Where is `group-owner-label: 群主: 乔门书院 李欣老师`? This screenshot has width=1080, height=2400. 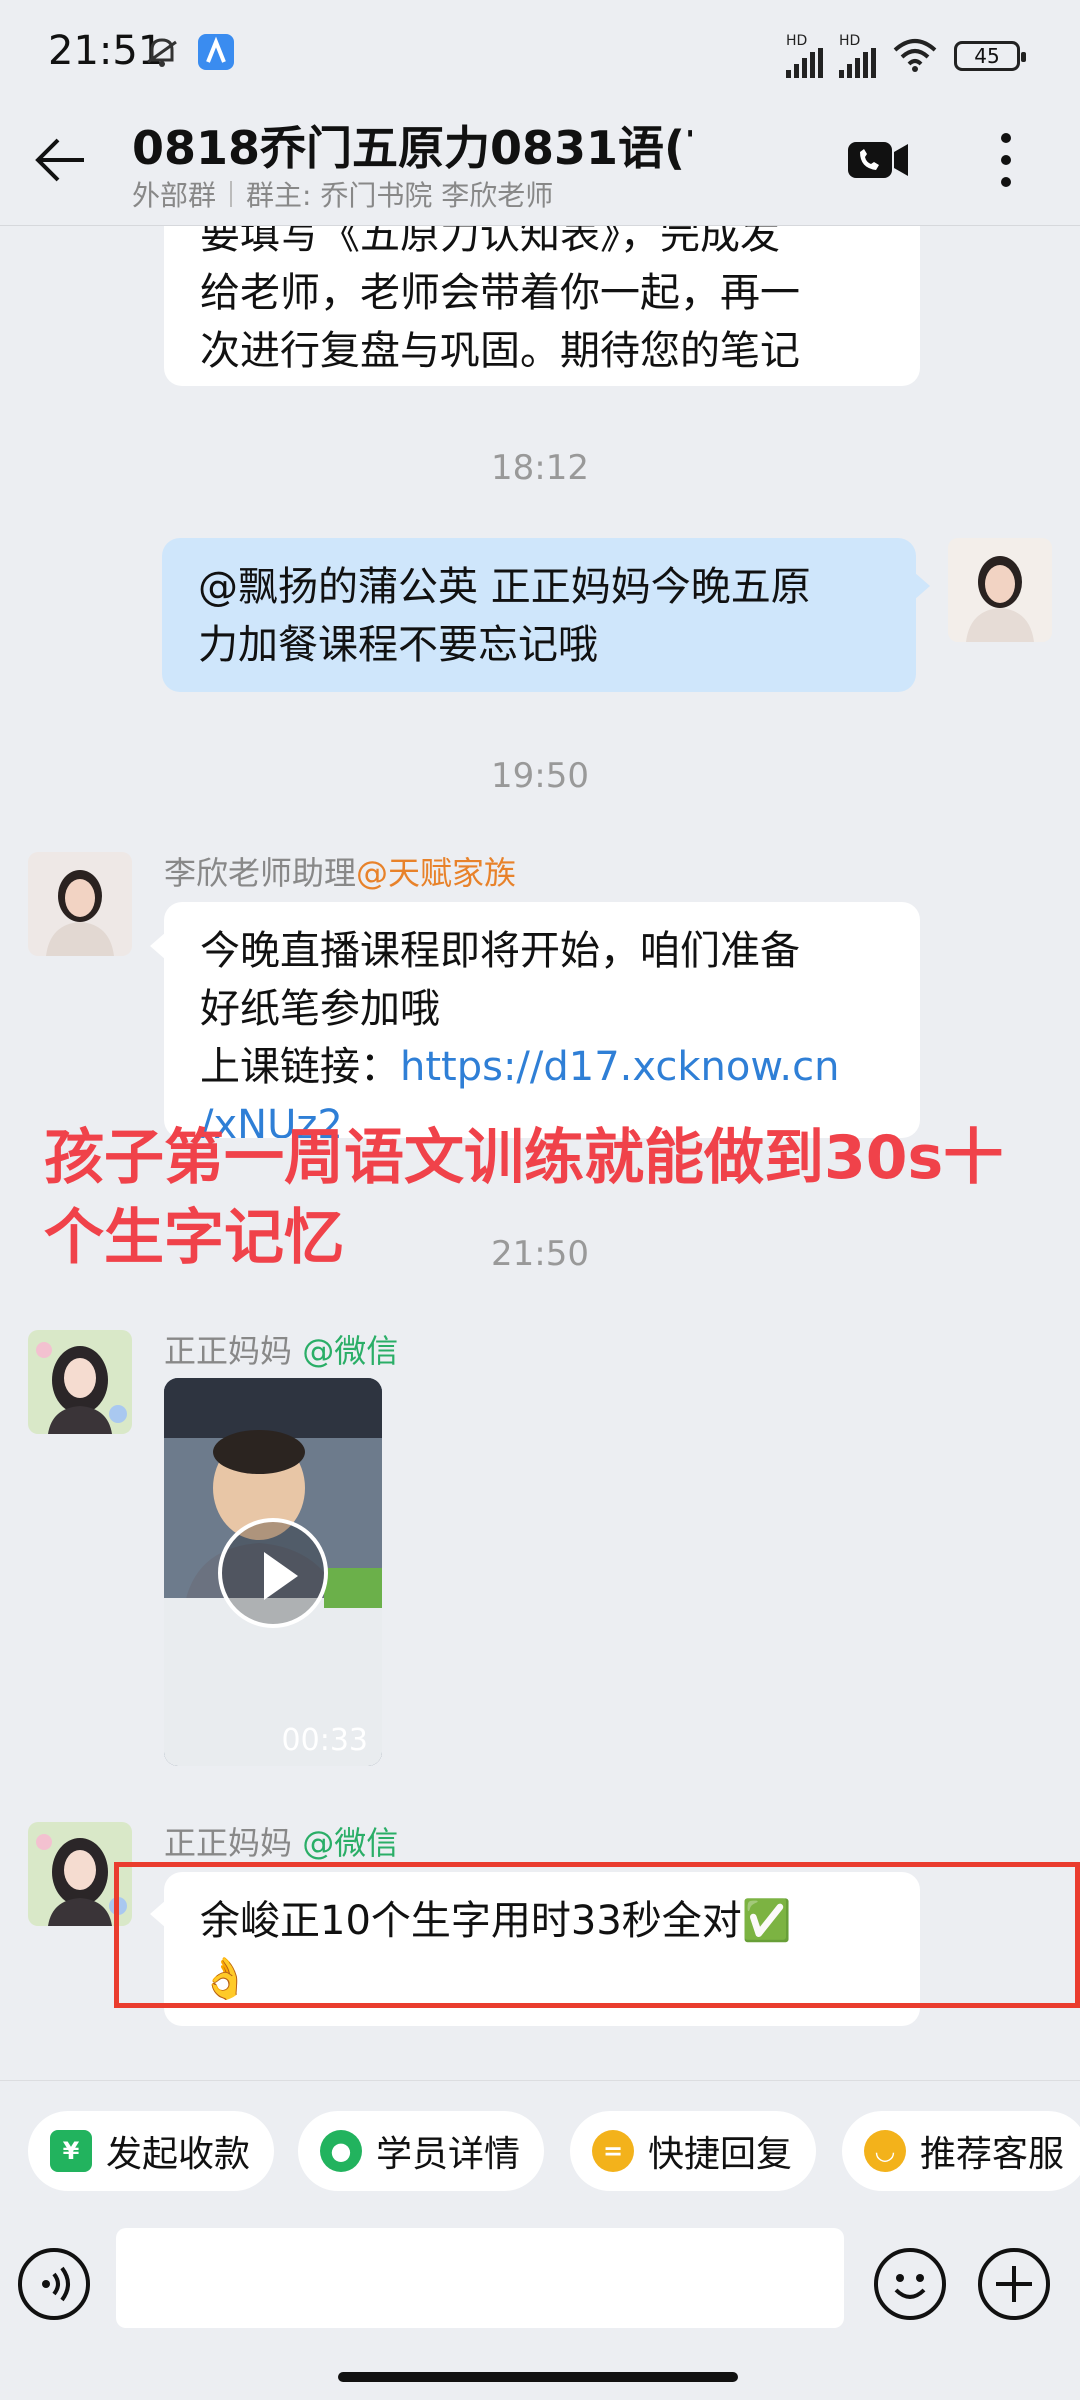 group-owner-label: 群主: 乔门书院 李欣老师 is located at coordinates (400, 195).